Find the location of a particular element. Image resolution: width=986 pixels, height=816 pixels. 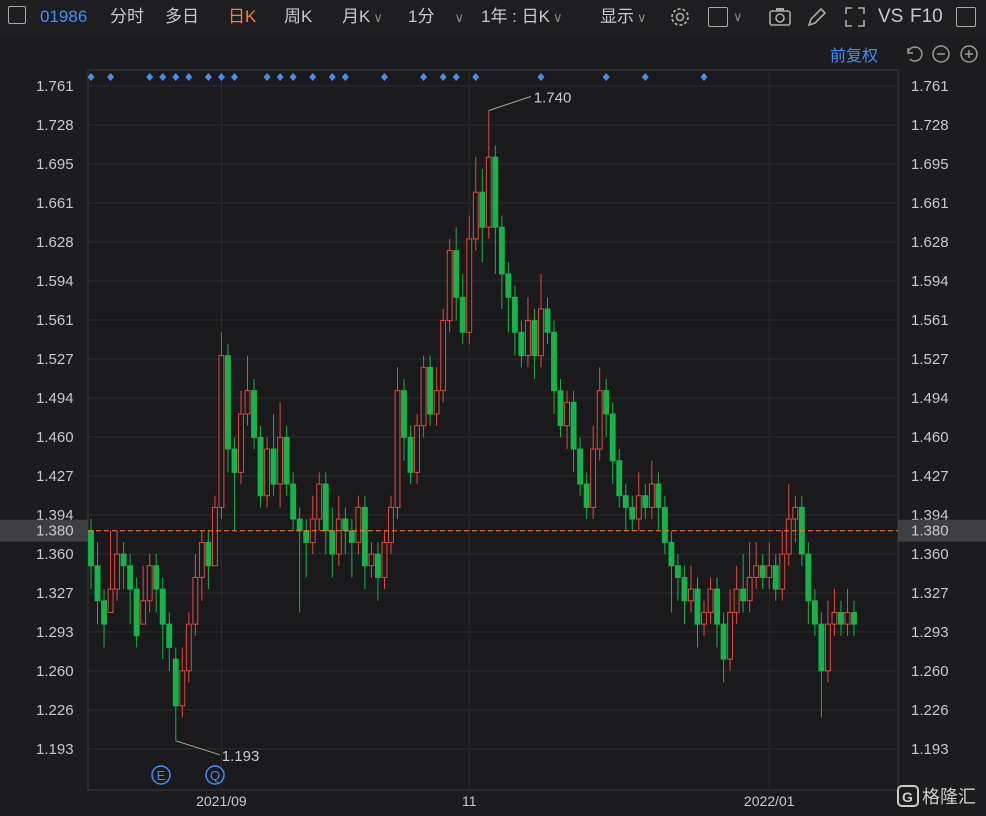

max-price-label: 1.740 is located at coordinates (553, 98).